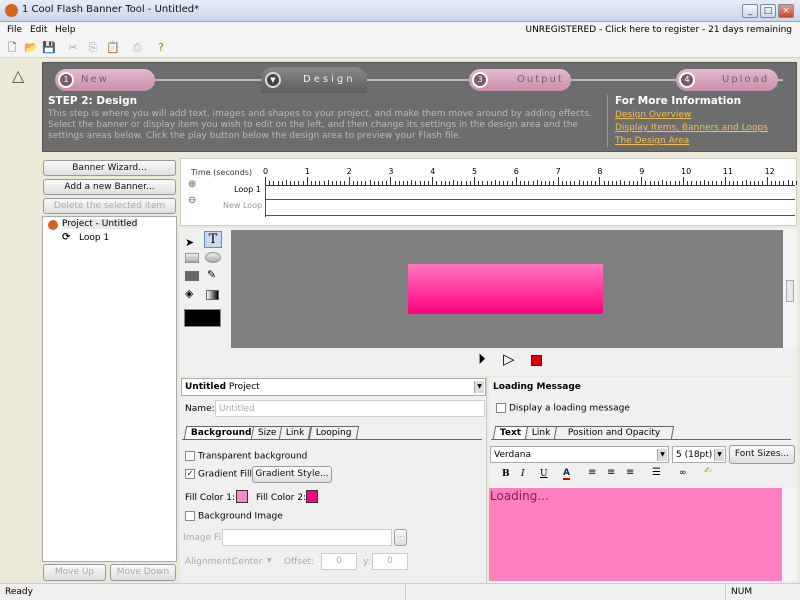 This screenshot has width=800, height=600. What do you see at coordinates (49, 48) in the screenshot?
I see `save-icon: 💾` at bounding box center [49, 48].